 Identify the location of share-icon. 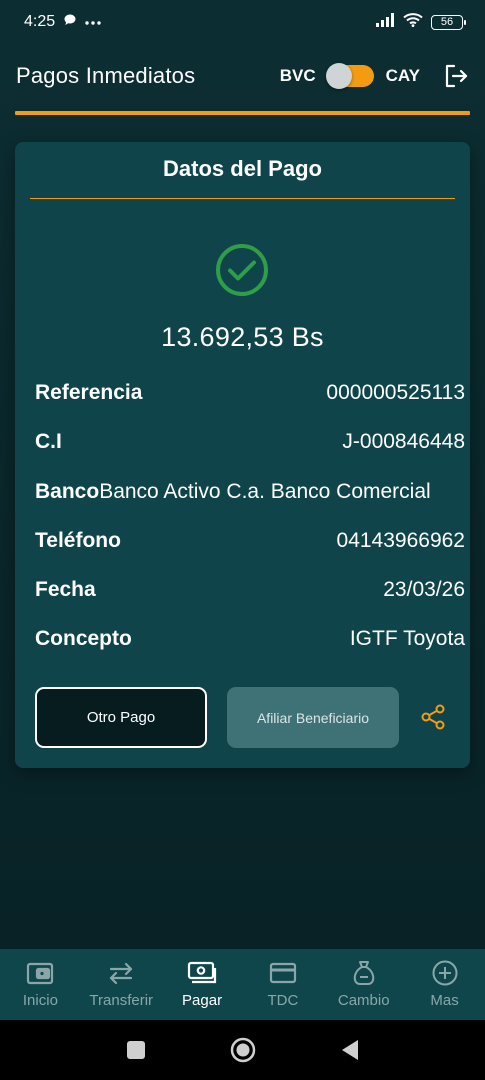
(433, 717).